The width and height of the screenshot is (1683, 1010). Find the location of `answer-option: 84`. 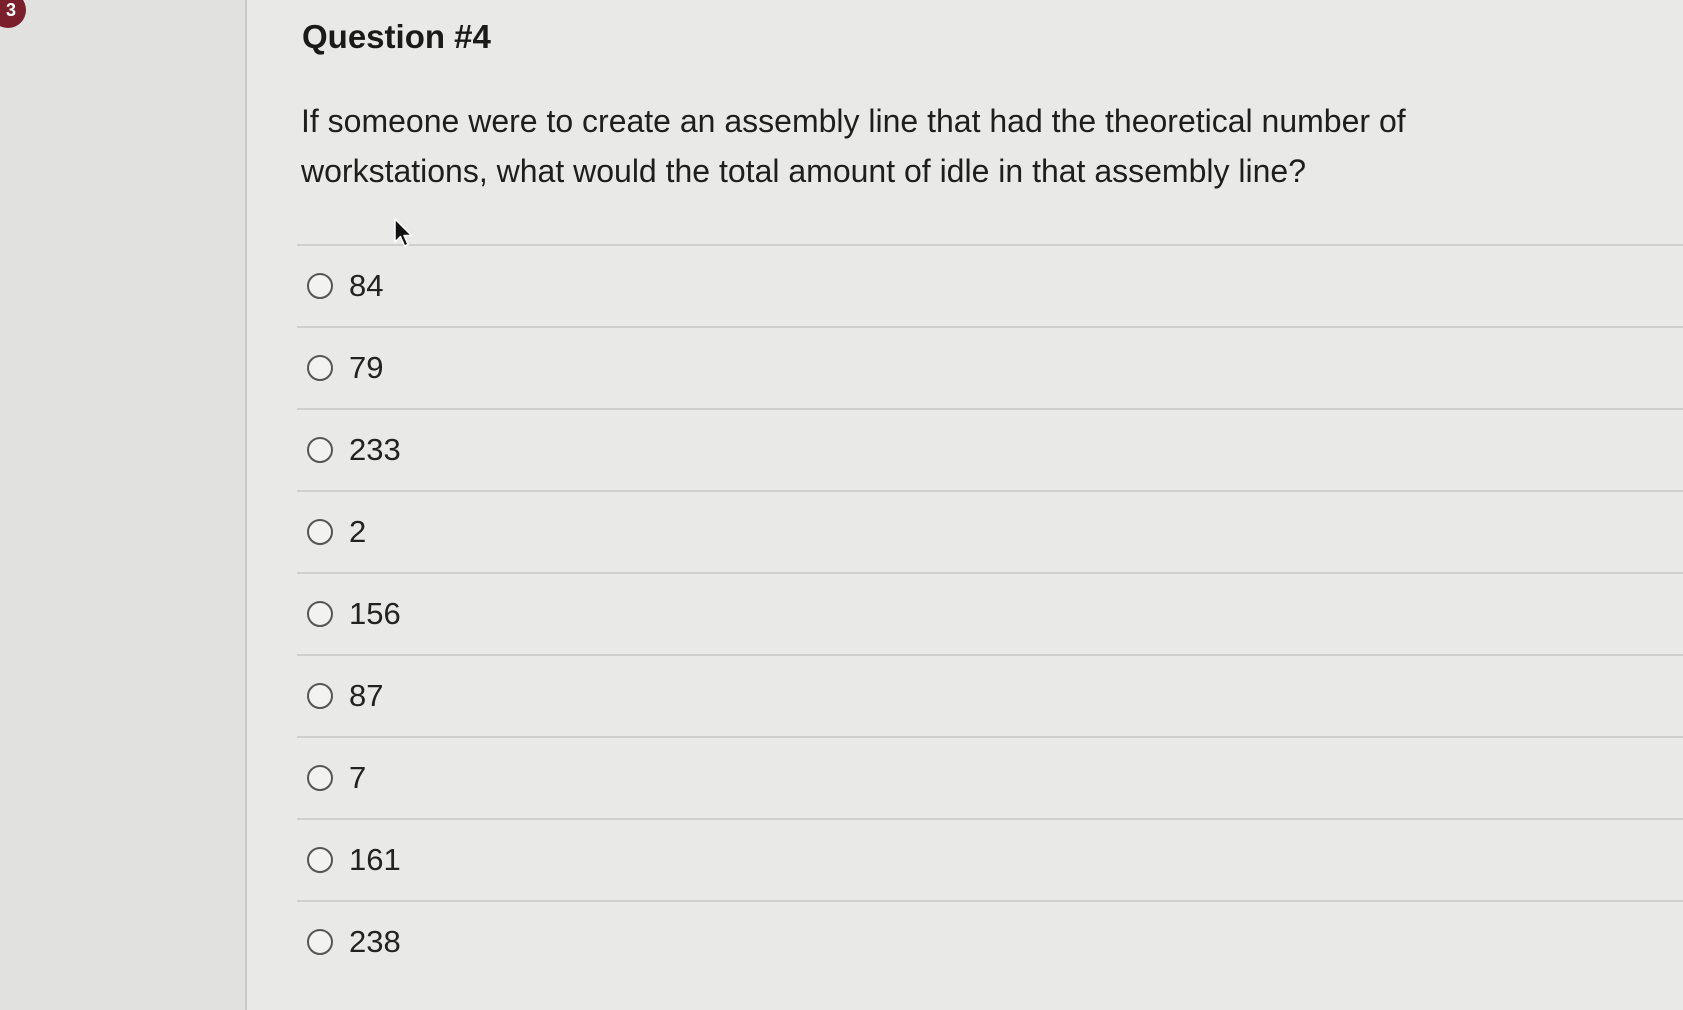

answer-option: 84 is located at coordinates (990, 285).